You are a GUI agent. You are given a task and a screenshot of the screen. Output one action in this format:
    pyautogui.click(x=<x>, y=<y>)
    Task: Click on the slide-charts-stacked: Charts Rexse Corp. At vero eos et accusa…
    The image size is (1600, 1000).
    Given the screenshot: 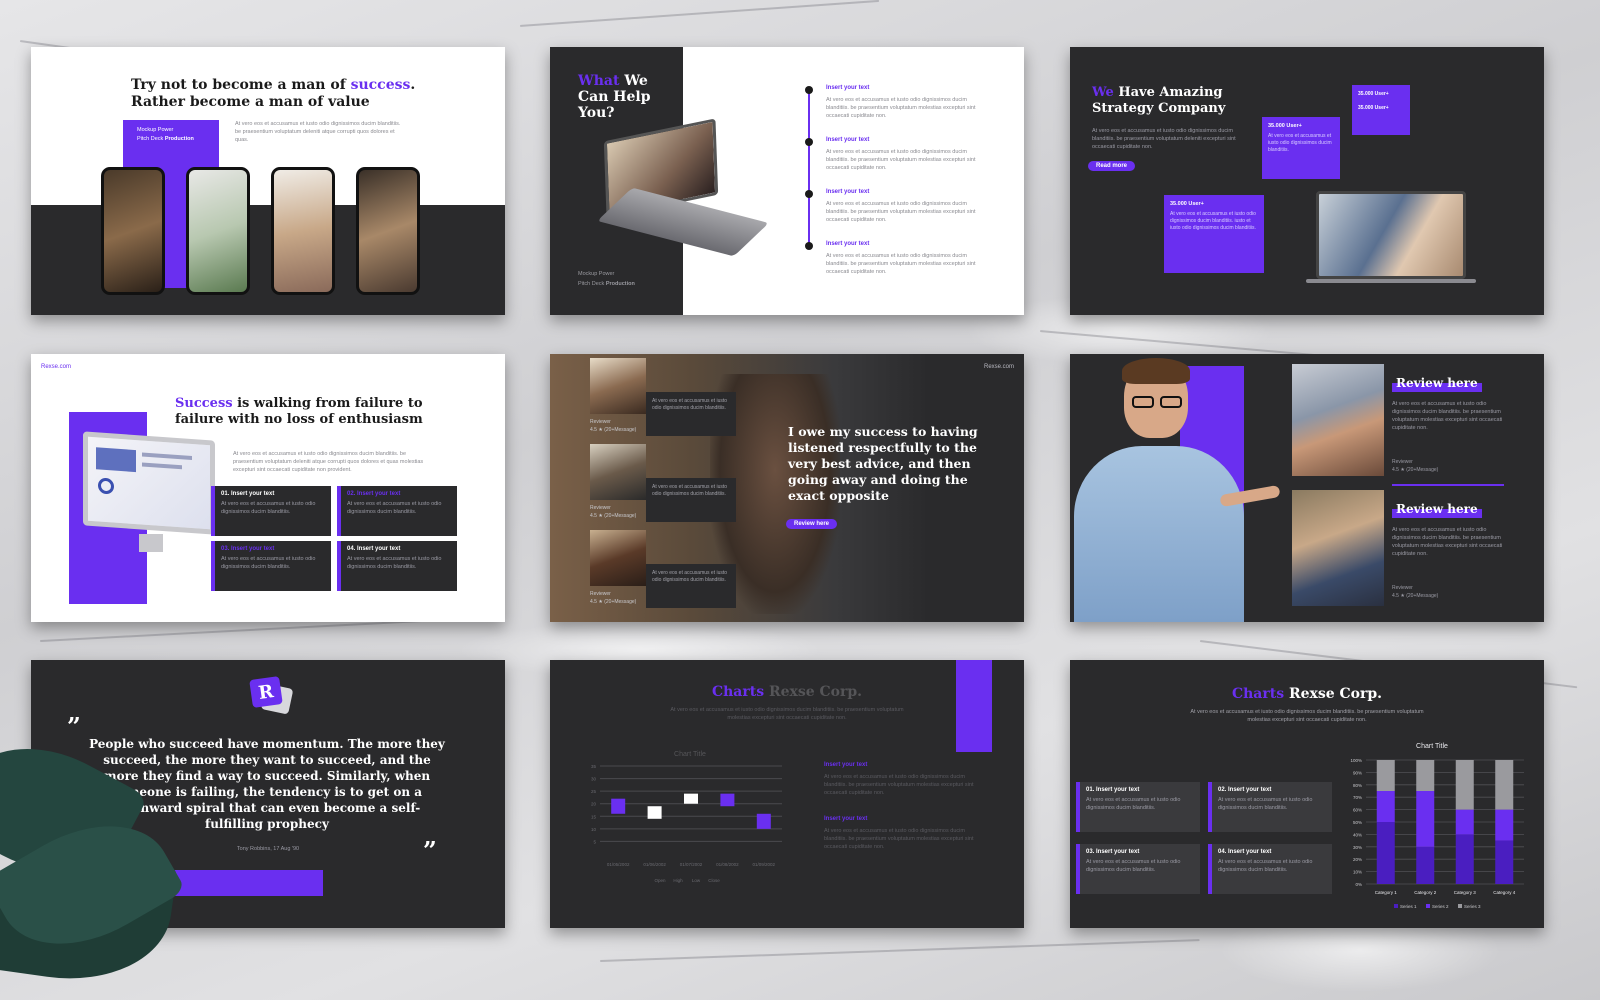 What is the action you would take?
    pyautogui.click(x=1307, y=794)
    